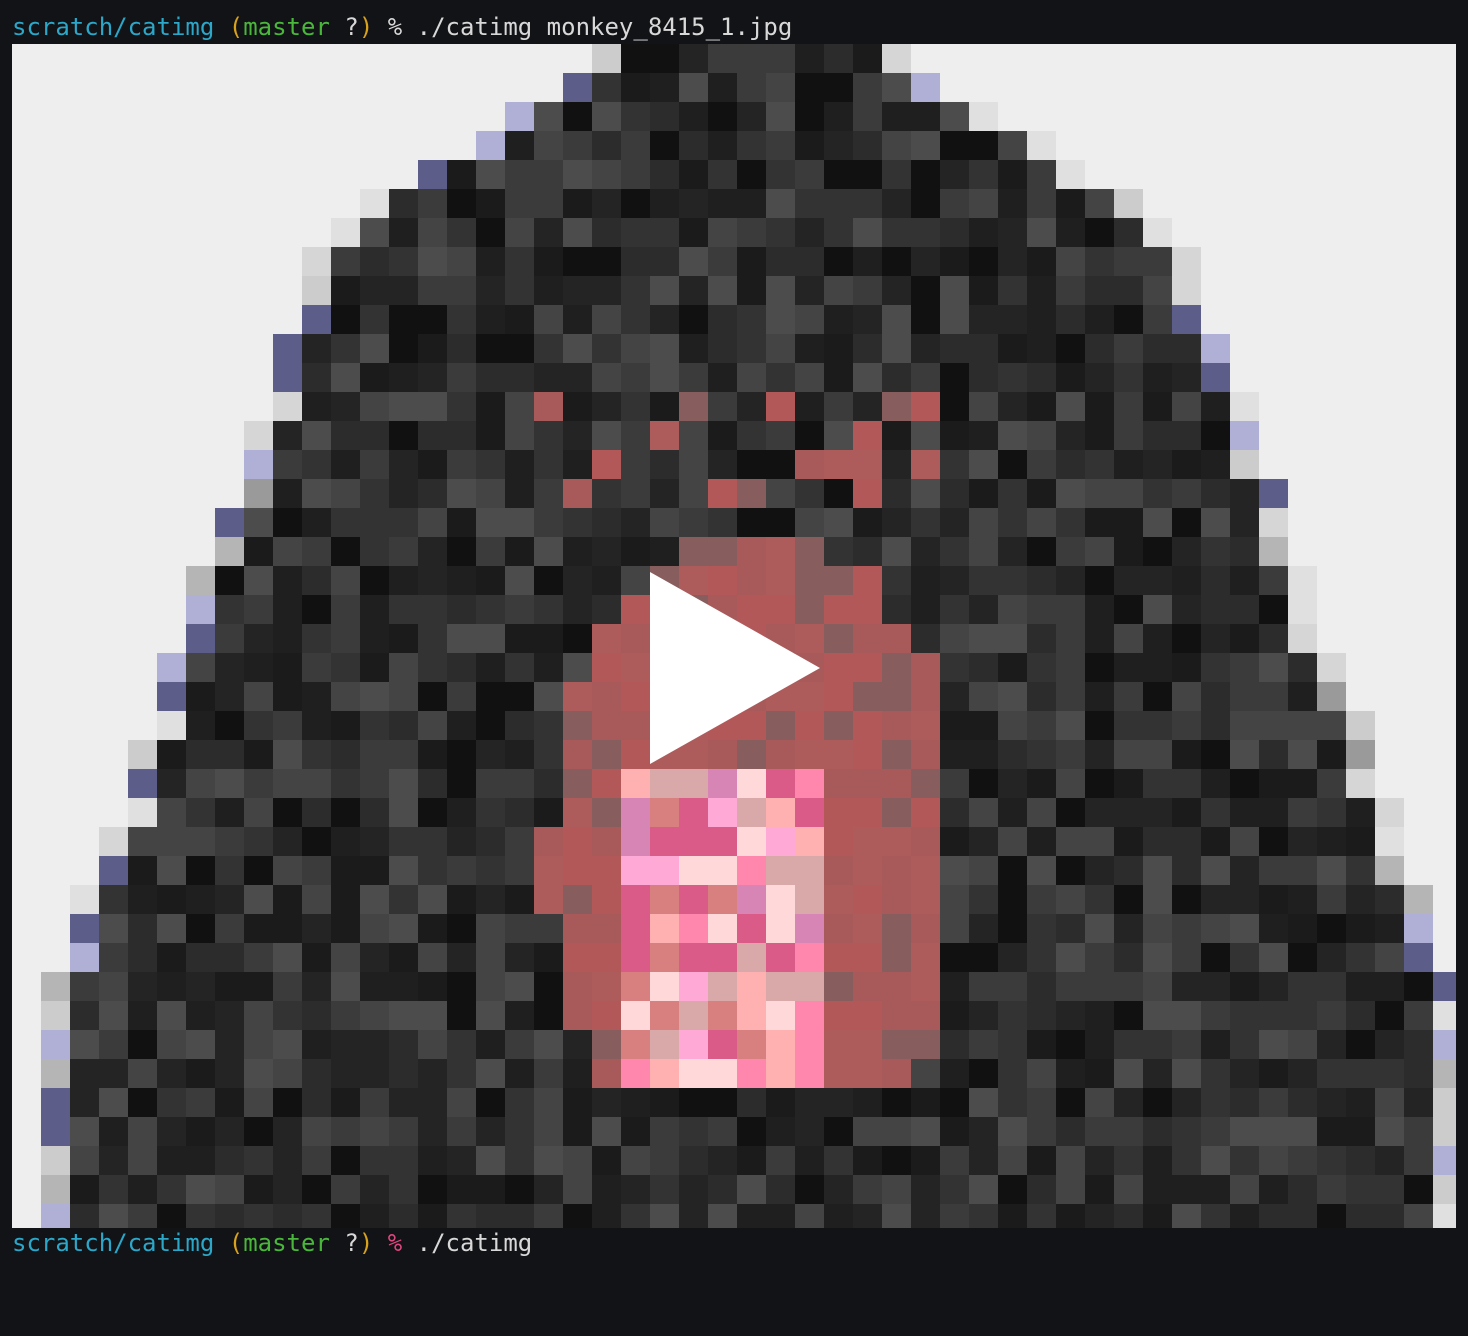  I want to click on prompt-command-input: ./catimg, so click(475, 1243).